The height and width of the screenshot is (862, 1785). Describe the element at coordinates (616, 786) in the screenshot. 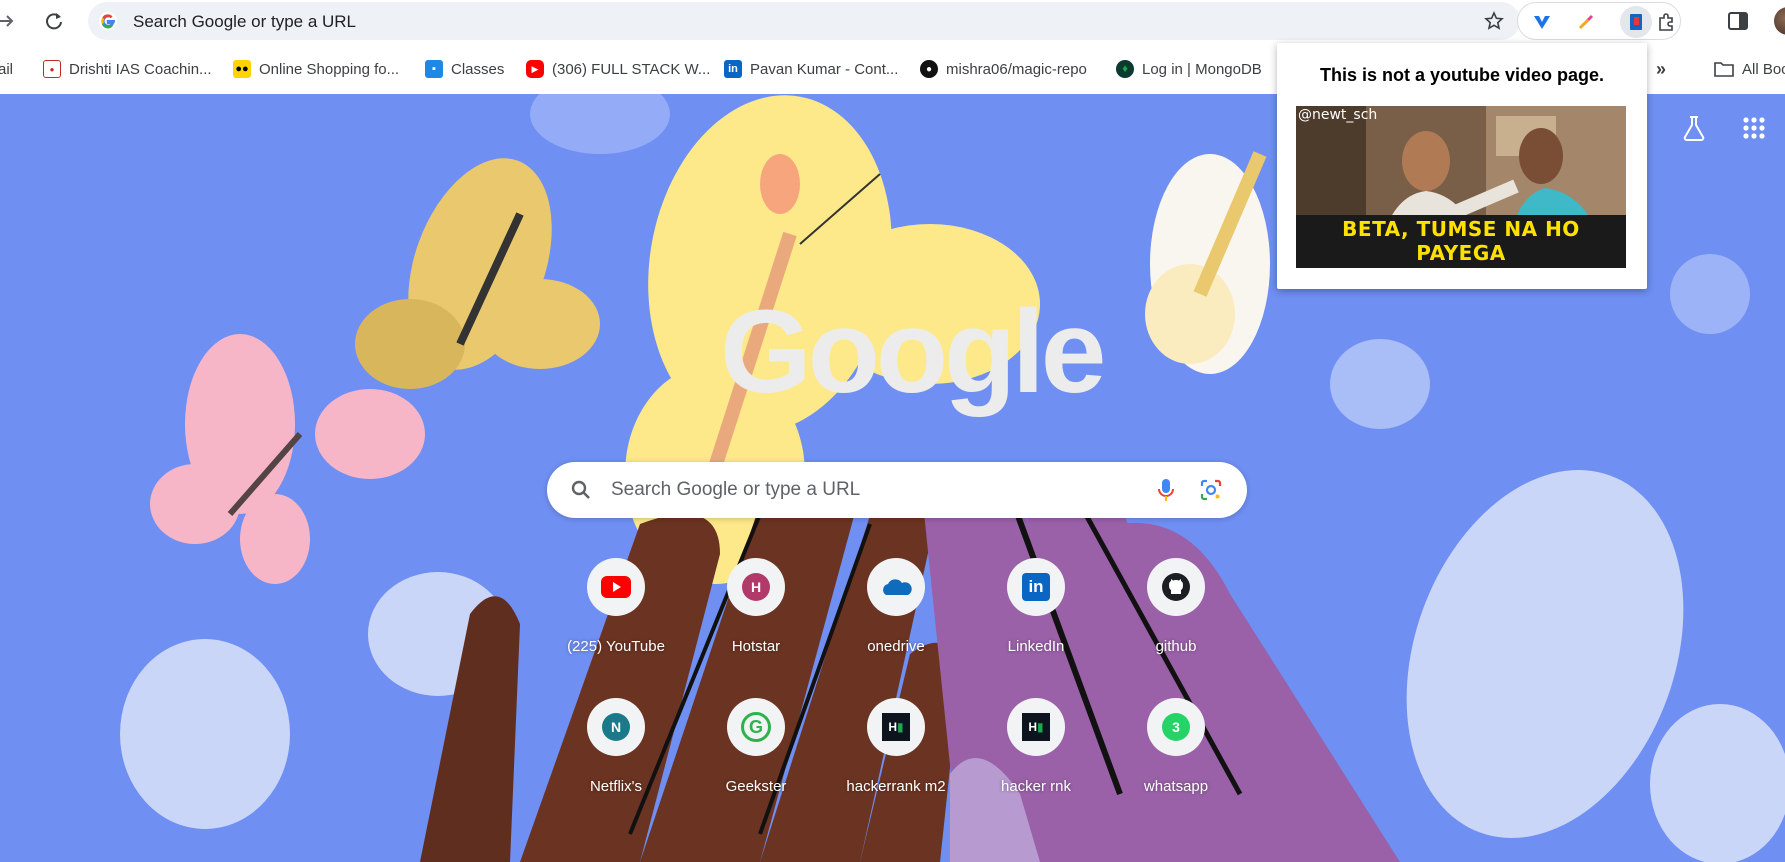

I see `shortcut-label: Netflix's` at that location.